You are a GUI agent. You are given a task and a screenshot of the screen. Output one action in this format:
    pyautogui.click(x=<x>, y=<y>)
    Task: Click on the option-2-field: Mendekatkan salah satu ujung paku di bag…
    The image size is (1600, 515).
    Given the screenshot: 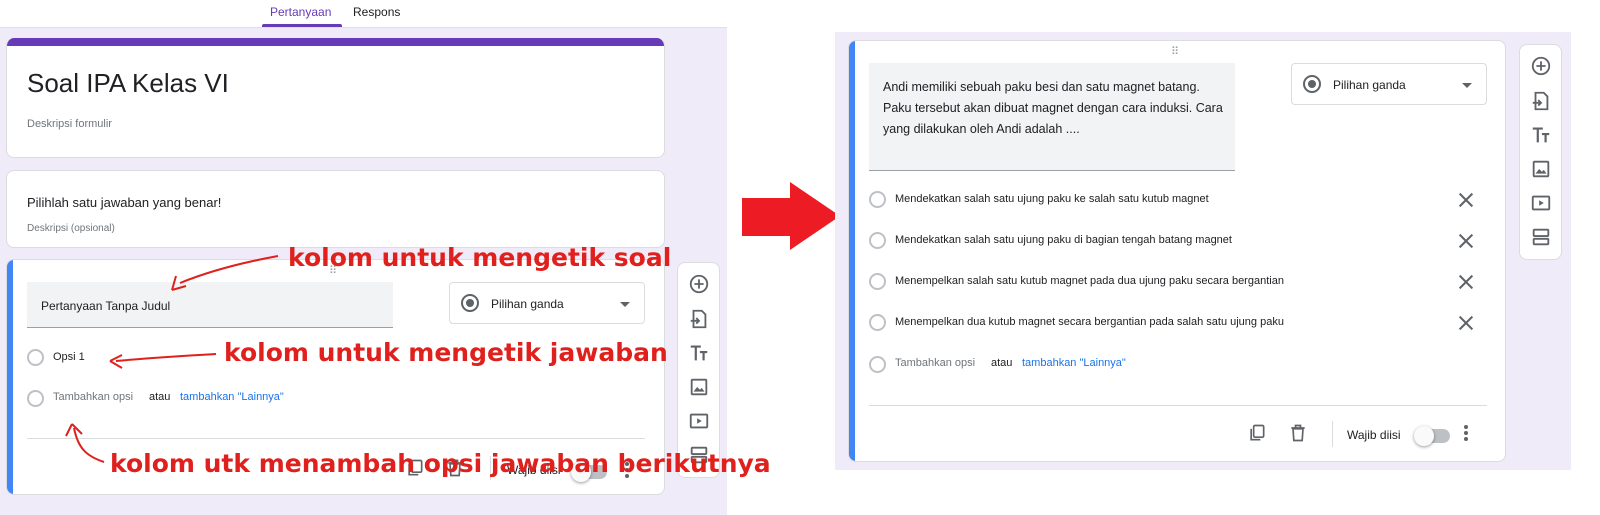 What is the action you would take?
    pyautogui.click(x=1063, y=240)
    